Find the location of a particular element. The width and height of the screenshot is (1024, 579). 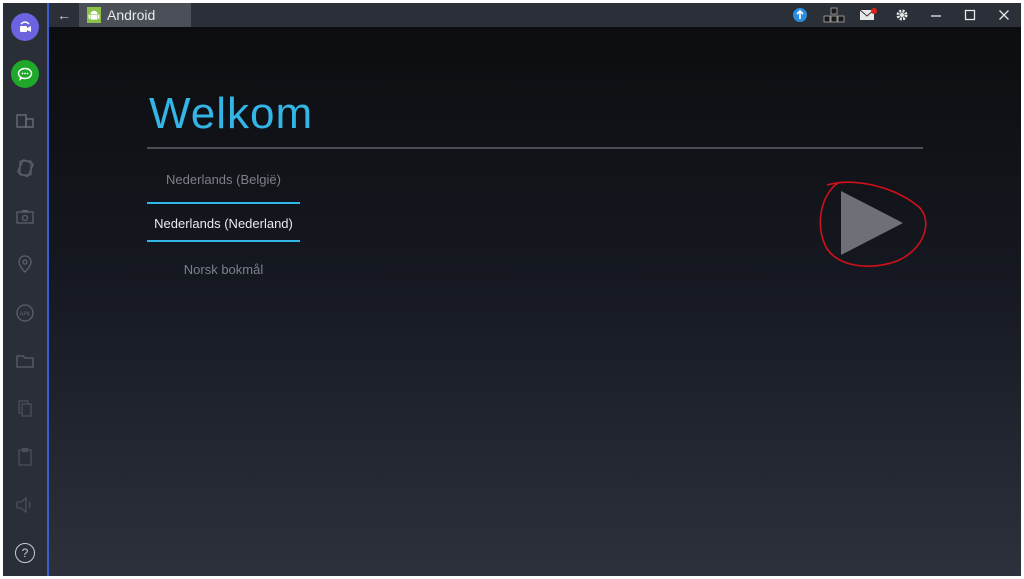

minimize-icon is located at coordinates (936, 15).